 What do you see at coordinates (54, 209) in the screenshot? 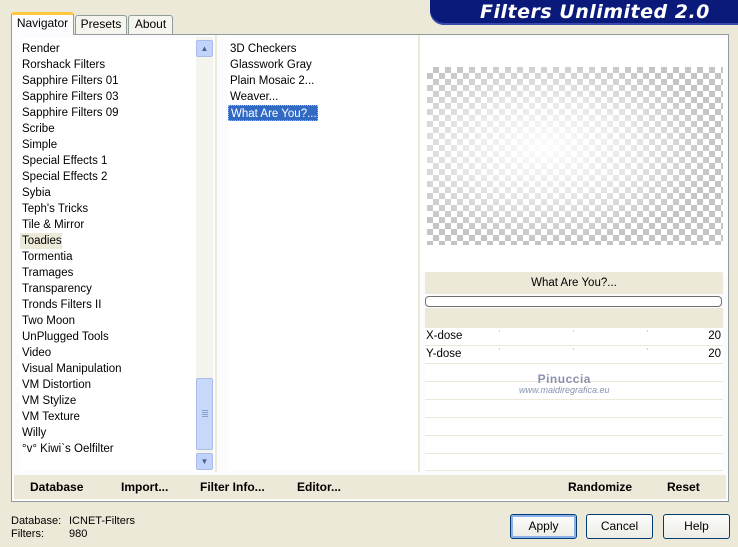
I see `category-item: Teph's Tricks` at bounding box center [54, 209].